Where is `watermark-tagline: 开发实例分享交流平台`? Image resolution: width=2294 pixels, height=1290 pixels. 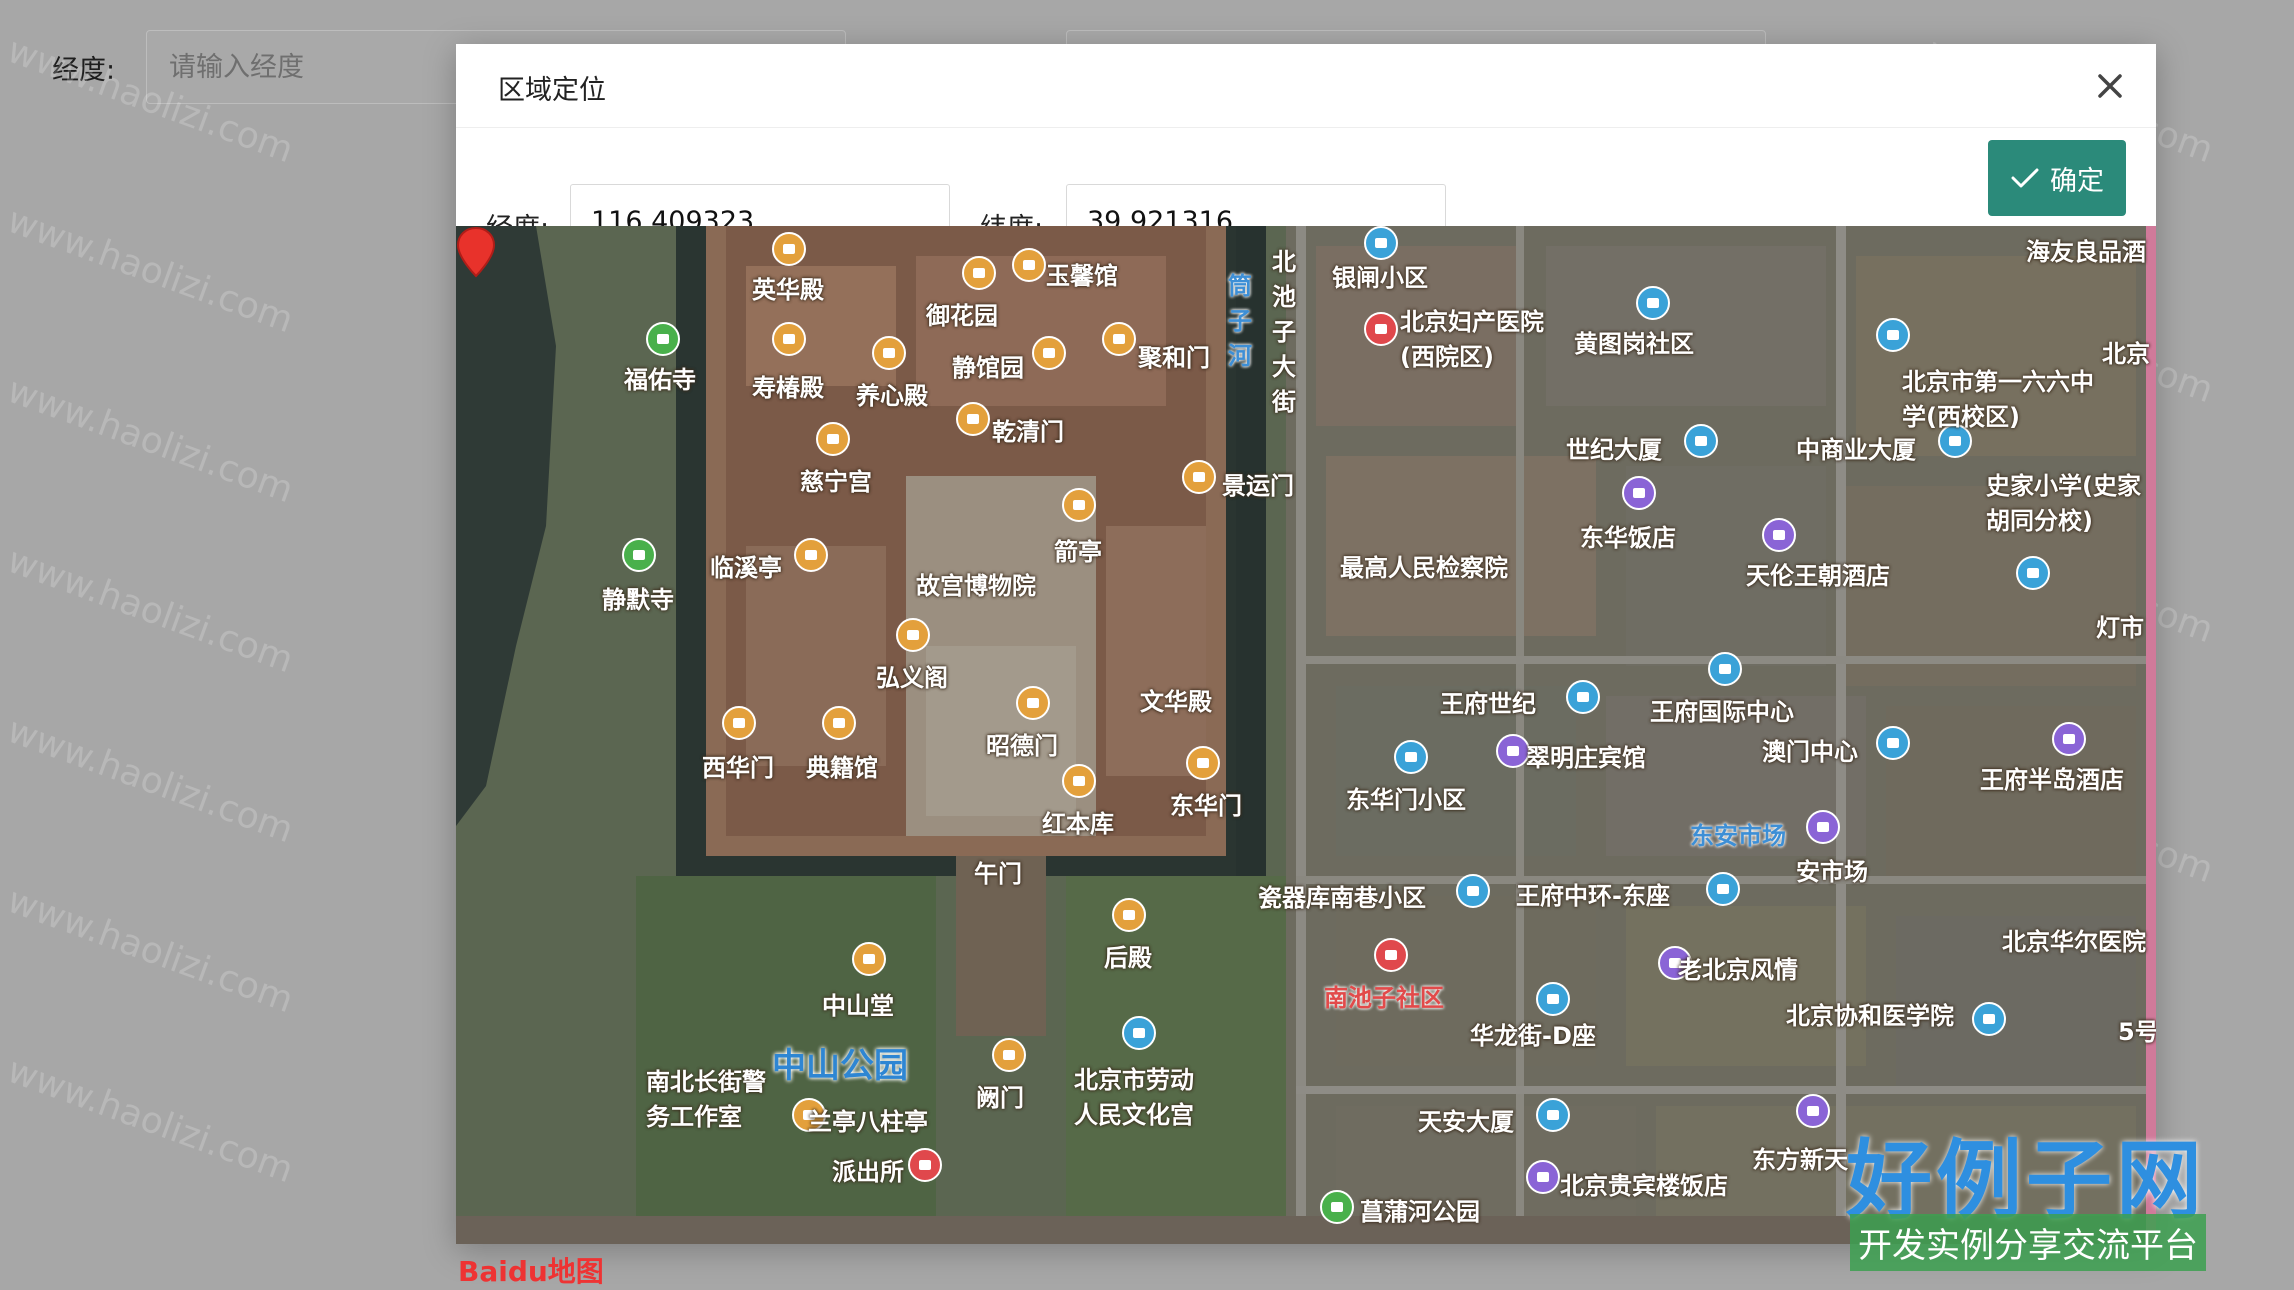 watermark-tagline: 开发实例分享交流平台 is located at coordinates (2028, 1242).